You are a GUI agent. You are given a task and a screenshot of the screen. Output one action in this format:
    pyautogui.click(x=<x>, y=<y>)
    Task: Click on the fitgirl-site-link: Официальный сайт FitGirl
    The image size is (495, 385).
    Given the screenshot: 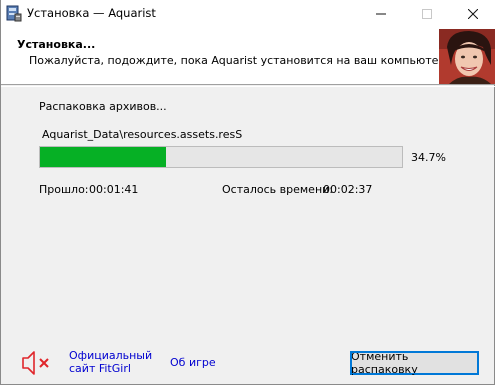 What is the action you would take?
    pyautogui.click(x=110, y=362)
    